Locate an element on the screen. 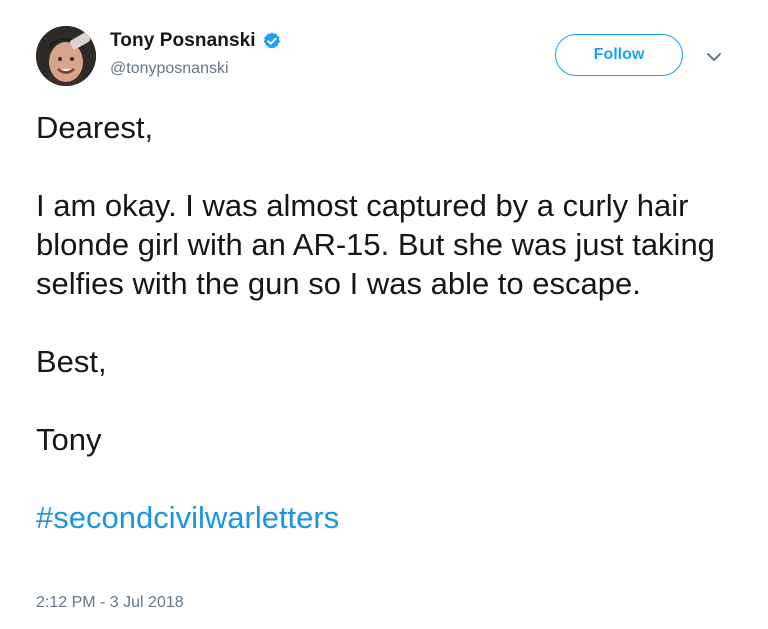  author-display-name: Tony Posnanski is located at coordinates (183, 41).